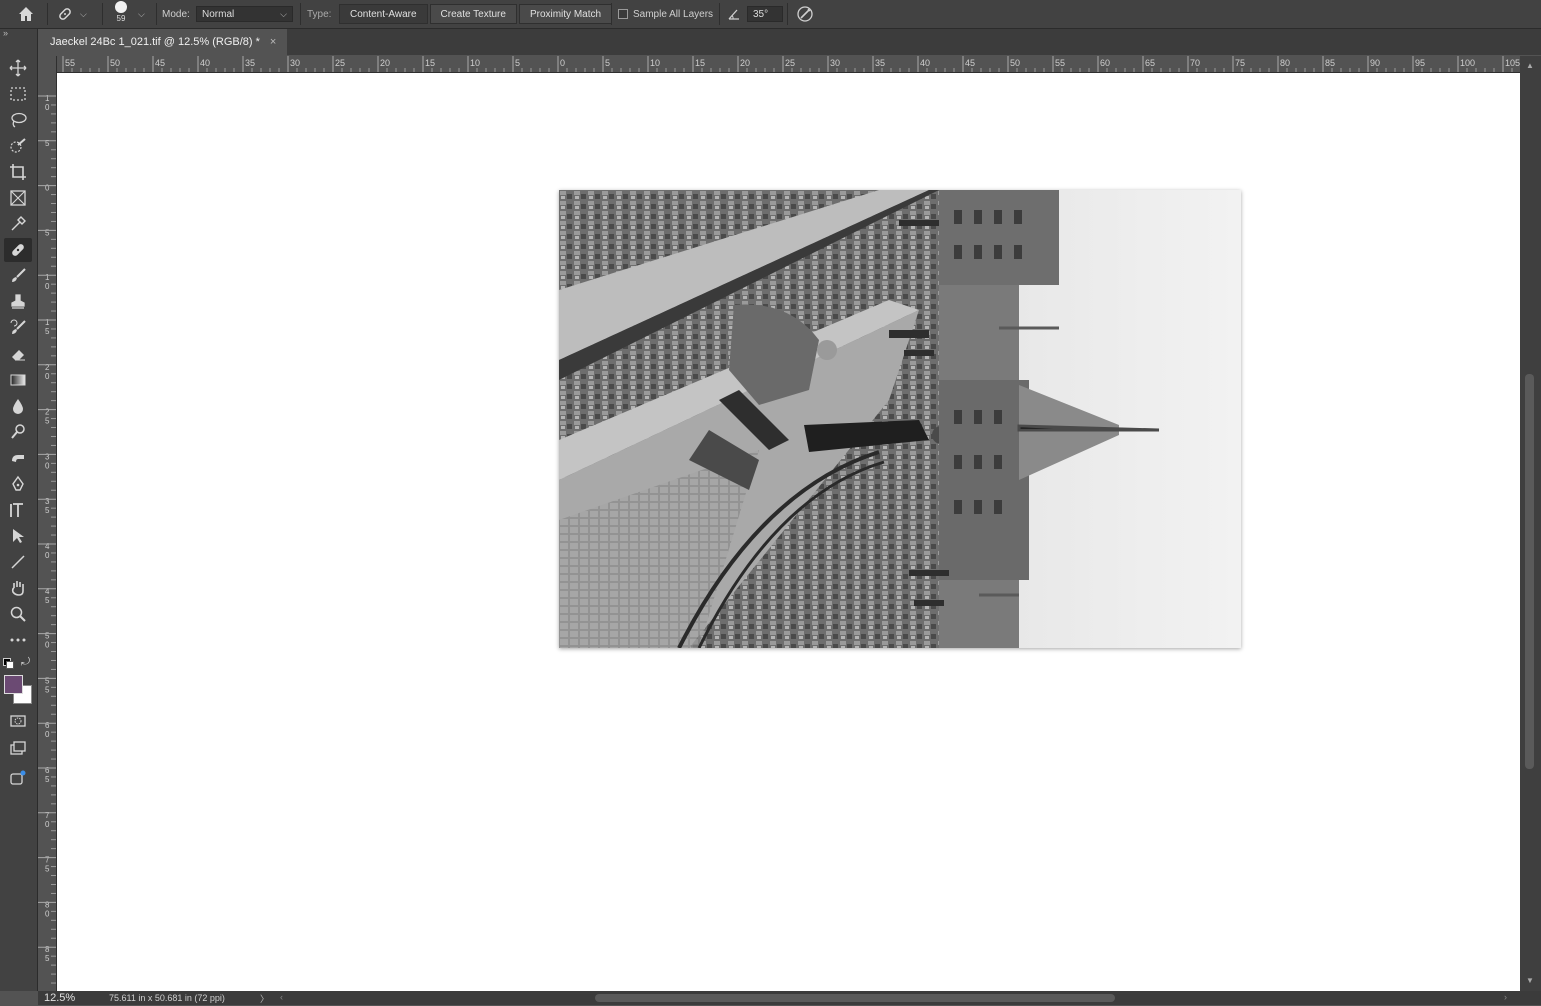 This screenshot has width=1541, height=1006. What do you see at coordinates (141, 13) in the screenshot?
I see `chevron-down-icon: ⌵` at bounding box center [141, 13].